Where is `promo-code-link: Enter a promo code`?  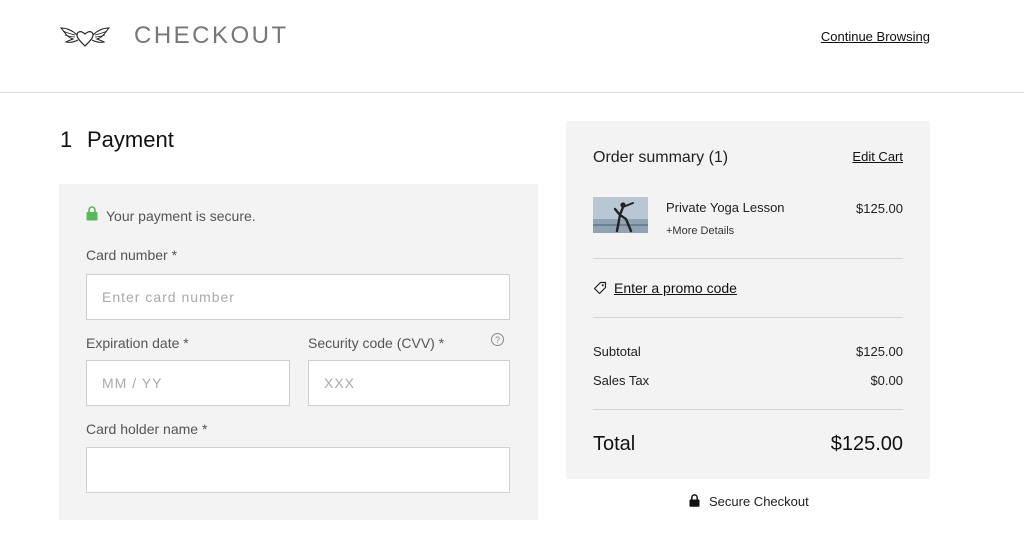 promo-code-link: Enter a promo code is located at coordinates (665, 288).